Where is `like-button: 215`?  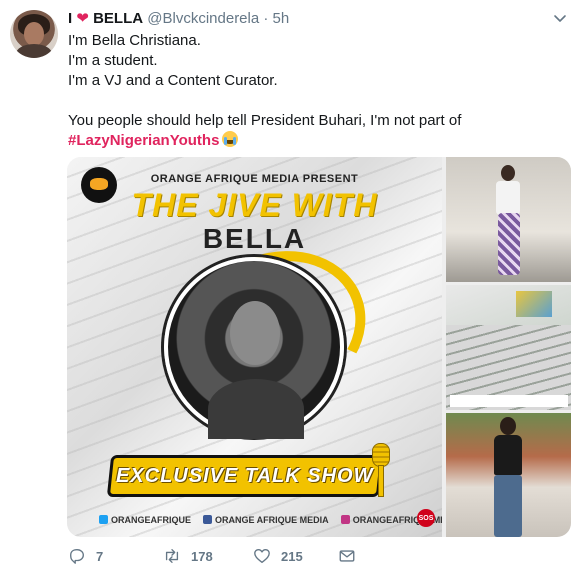 like-button: 215 is located at coordinates (295, 556).